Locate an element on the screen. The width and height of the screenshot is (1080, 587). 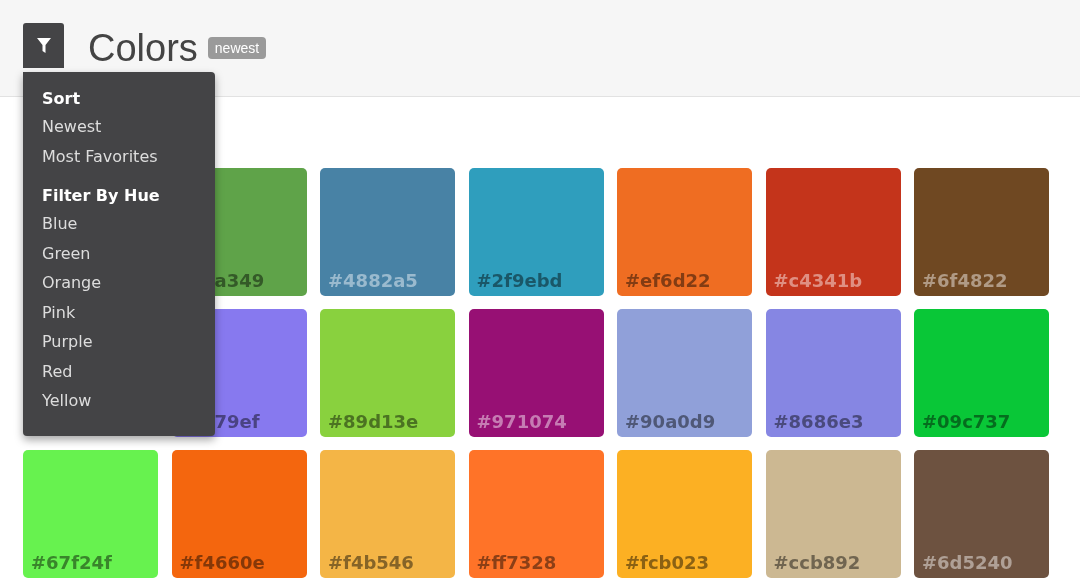
menu-item: Newest is located at coordinates (119, 127).